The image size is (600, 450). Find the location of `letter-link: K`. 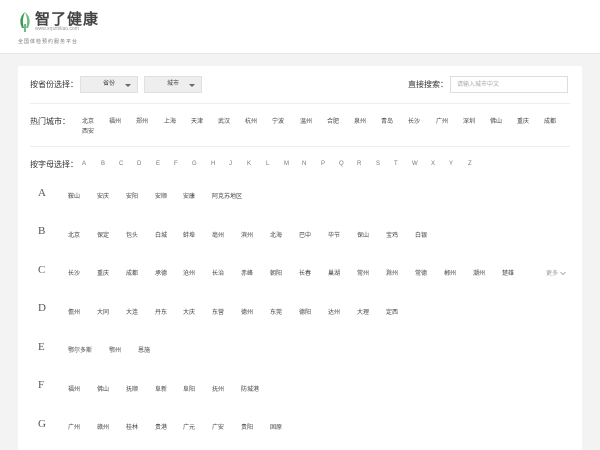

letter-link: K is located at coordinates (249, 164).